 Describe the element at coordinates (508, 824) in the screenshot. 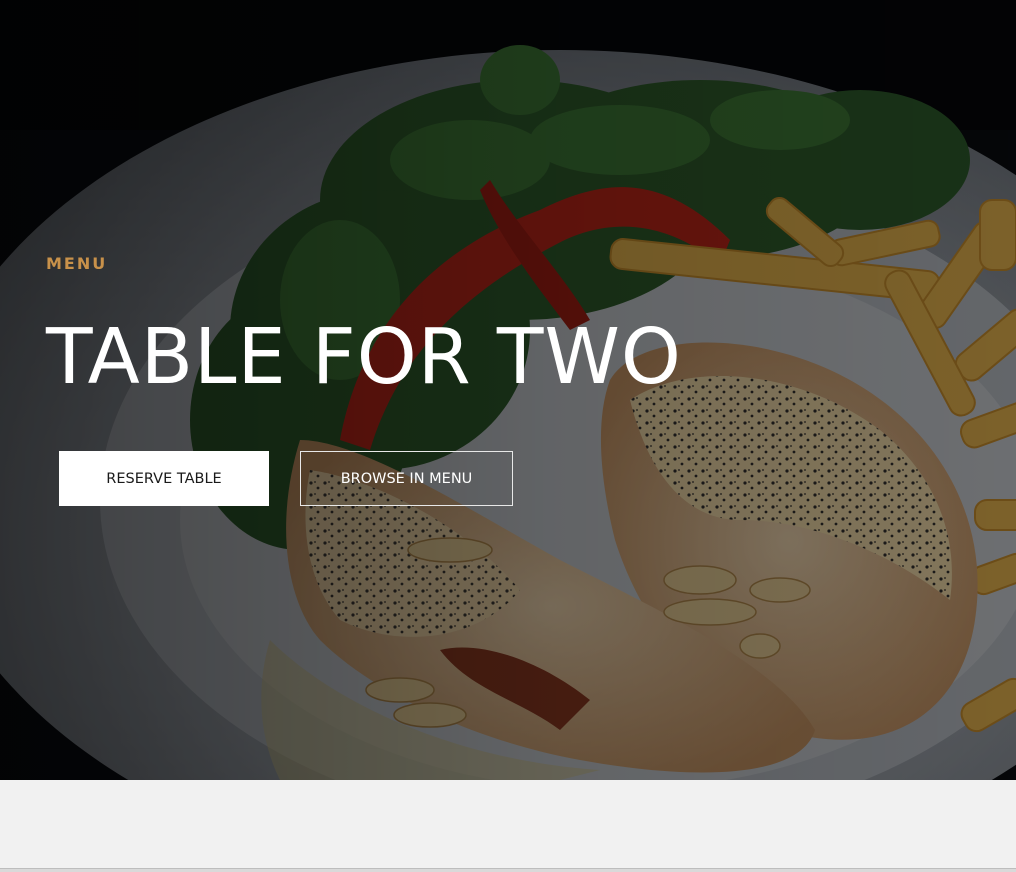

I see `content-area` at that location.